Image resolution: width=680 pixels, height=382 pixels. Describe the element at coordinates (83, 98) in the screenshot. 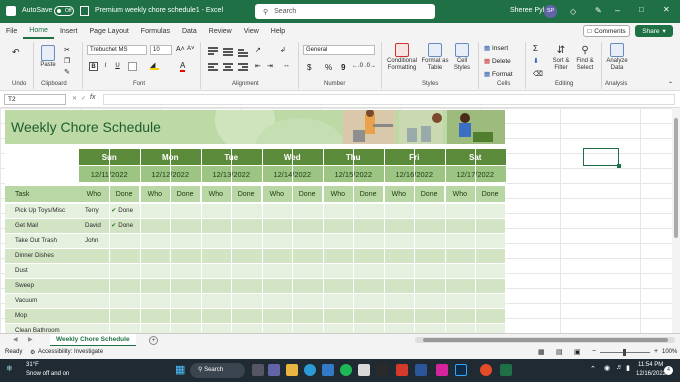

I see `enter-formula-icon: ✓` at that location.